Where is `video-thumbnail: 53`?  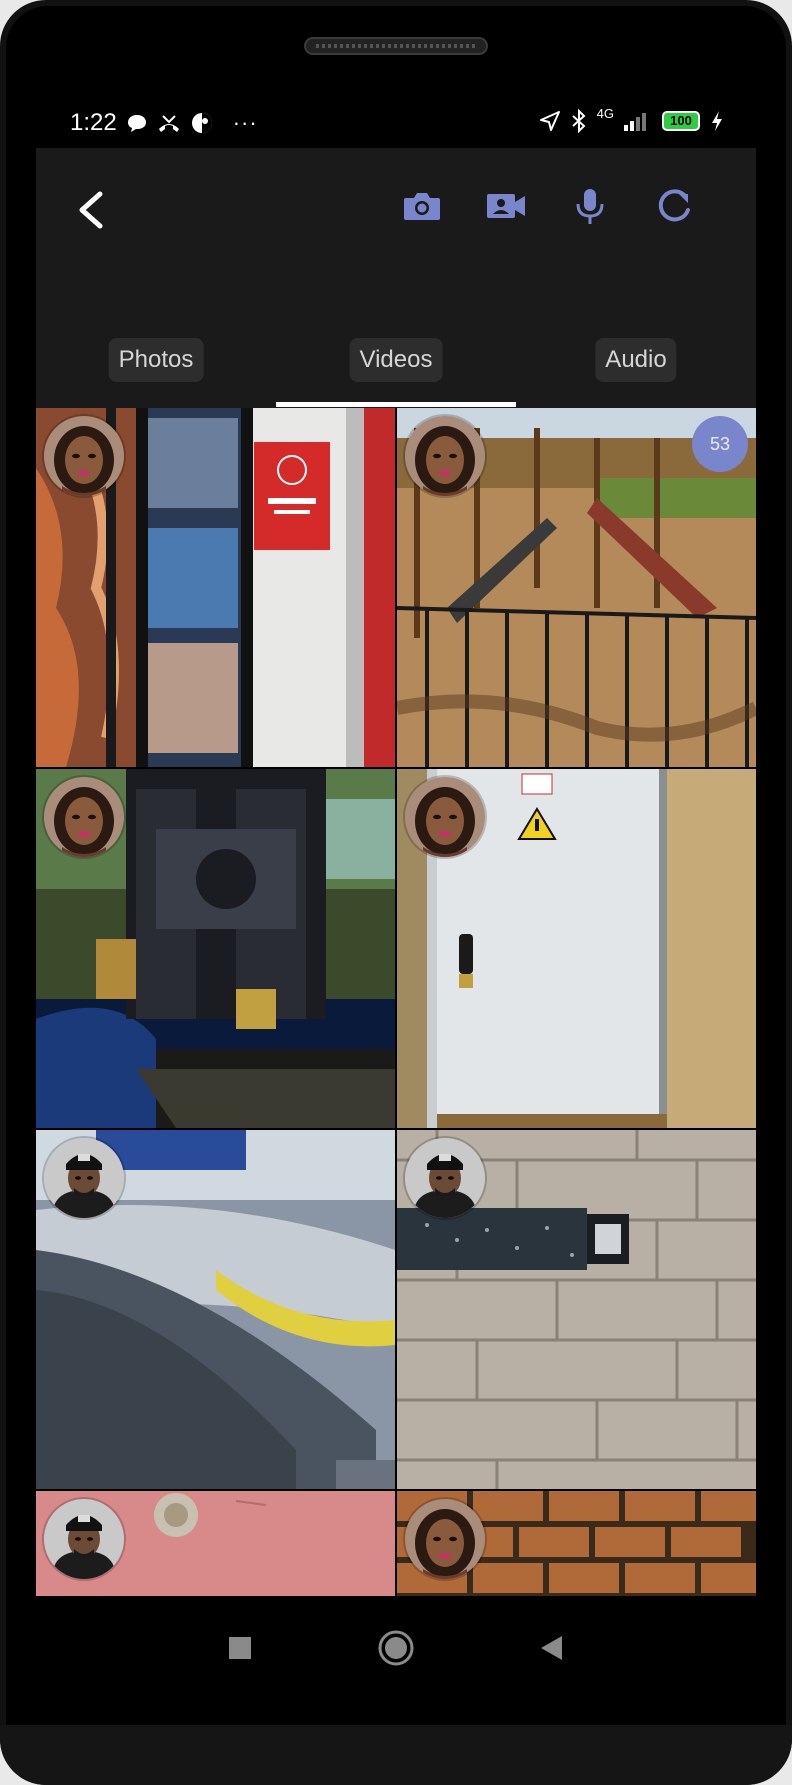
video-thumbnail: 53 is located at coordinates (576, 587).